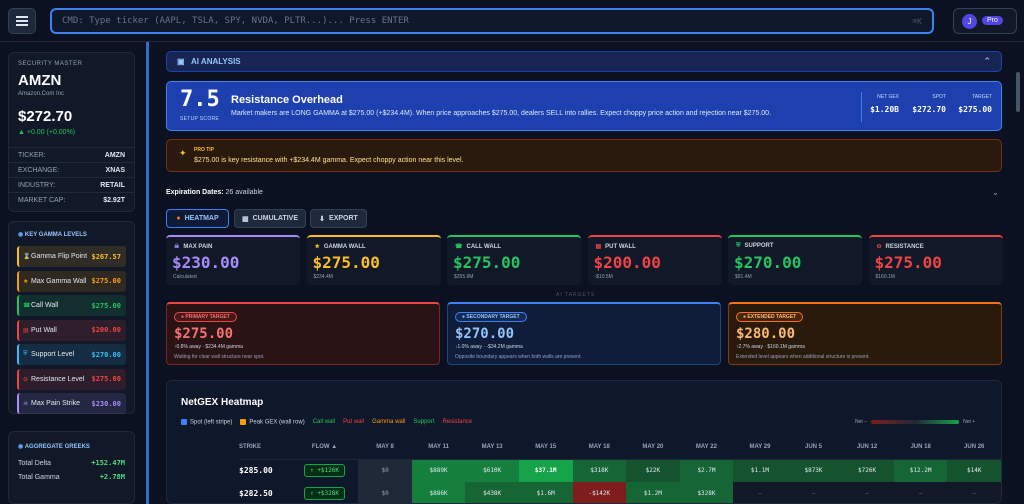 The height and width of the screenshot is (504, 1024). Describe the element at coordinates (879, 247) in the screenshot. I see `no-entry-icon: ⊖` at that location.